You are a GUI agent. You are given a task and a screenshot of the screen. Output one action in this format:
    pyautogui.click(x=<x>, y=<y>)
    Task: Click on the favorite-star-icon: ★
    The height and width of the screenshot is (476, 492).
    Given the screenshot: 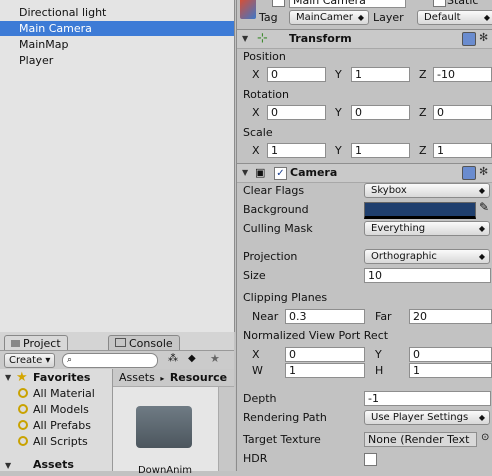 What is the action you would take?
    pyautogui.click(x=215, y=358)
    